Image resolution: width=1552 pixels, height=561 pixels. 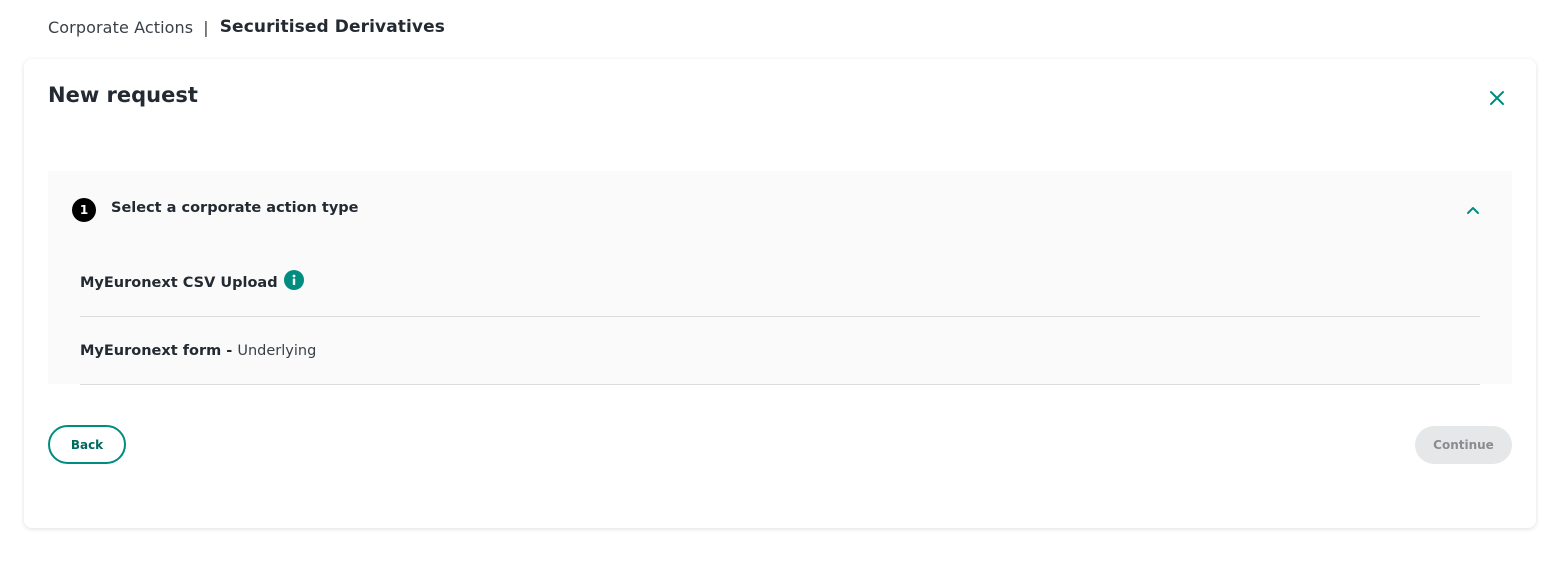 I want to click on step-number-badge: 1, so click(x=84, y=210).